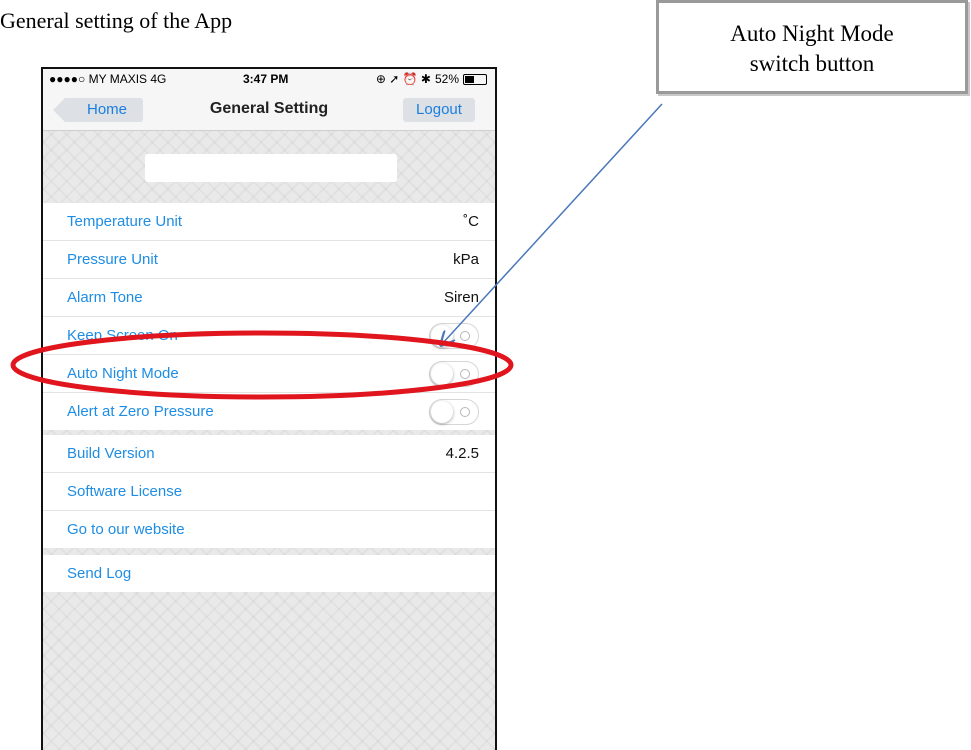 This screenshot has height=750, width=971. What do you see at coordinates (454, 336) in the screenshot?
I see `keep-screen-on-switch` at bounding box center [454, 336].